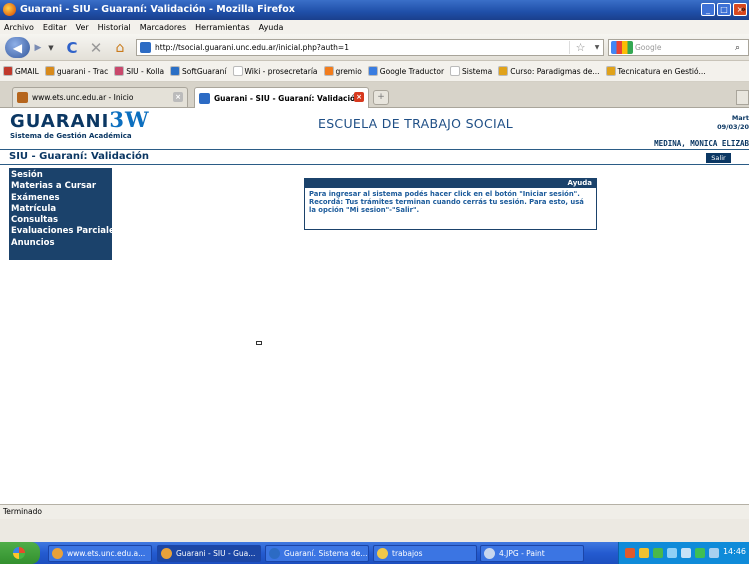 This screenshot has height=564, width=749. I want to click on logo-text: GUARANI, so click(60, 121).